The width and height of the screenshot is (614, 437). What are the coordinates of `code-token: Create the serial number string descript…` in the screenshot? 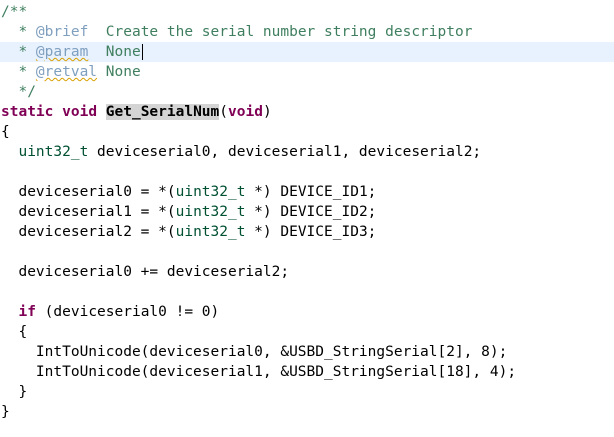 It's located at (280, 32).